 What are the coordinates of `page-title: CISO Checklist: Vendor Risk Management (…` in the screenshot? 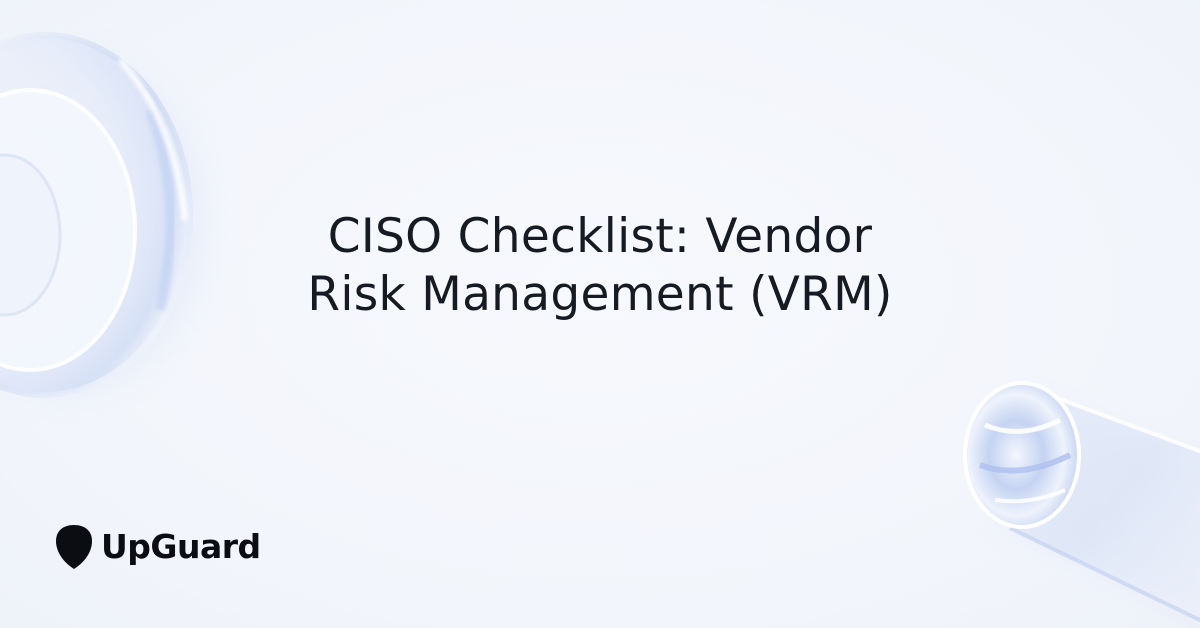 It's located at (600, 266).